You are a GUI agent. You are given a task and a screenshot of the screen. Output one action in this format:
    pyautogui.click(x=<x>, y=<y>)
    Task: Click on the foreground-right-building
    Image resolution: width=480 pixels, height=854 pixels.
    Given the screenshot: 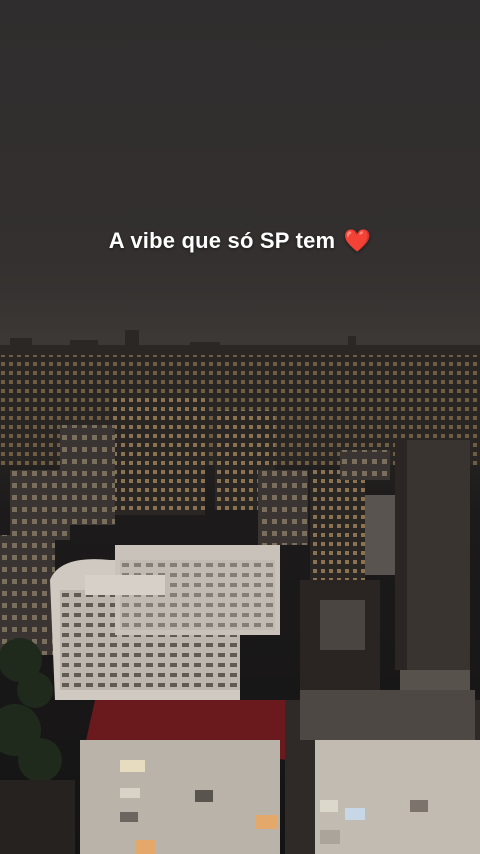 What is the action you would take?
    pyautogui.click(x=382, y=772)
    